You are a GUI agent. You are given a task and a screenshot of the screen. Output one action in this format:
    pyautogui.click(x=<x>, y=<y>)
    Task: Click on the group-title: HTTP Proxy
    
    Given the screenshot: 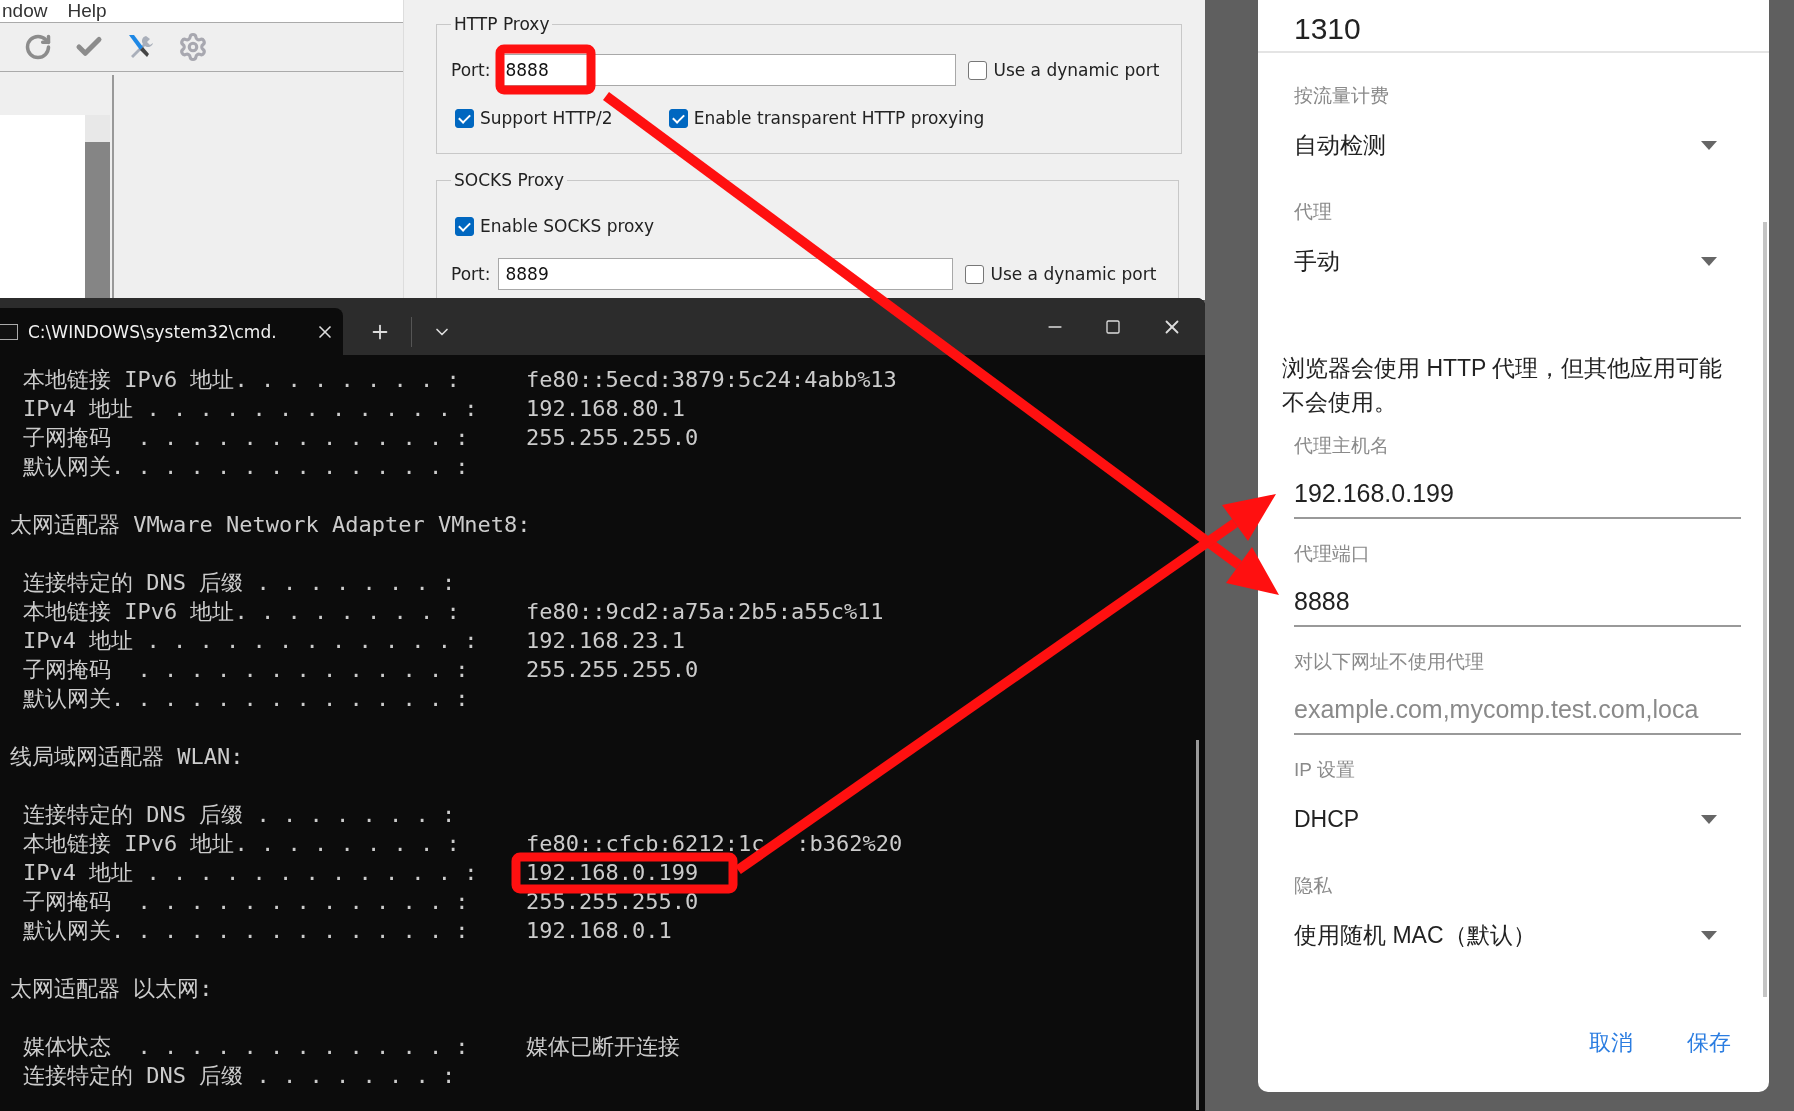 What is the action you would take?
    pyautogui.click(x=502, y=24)
    